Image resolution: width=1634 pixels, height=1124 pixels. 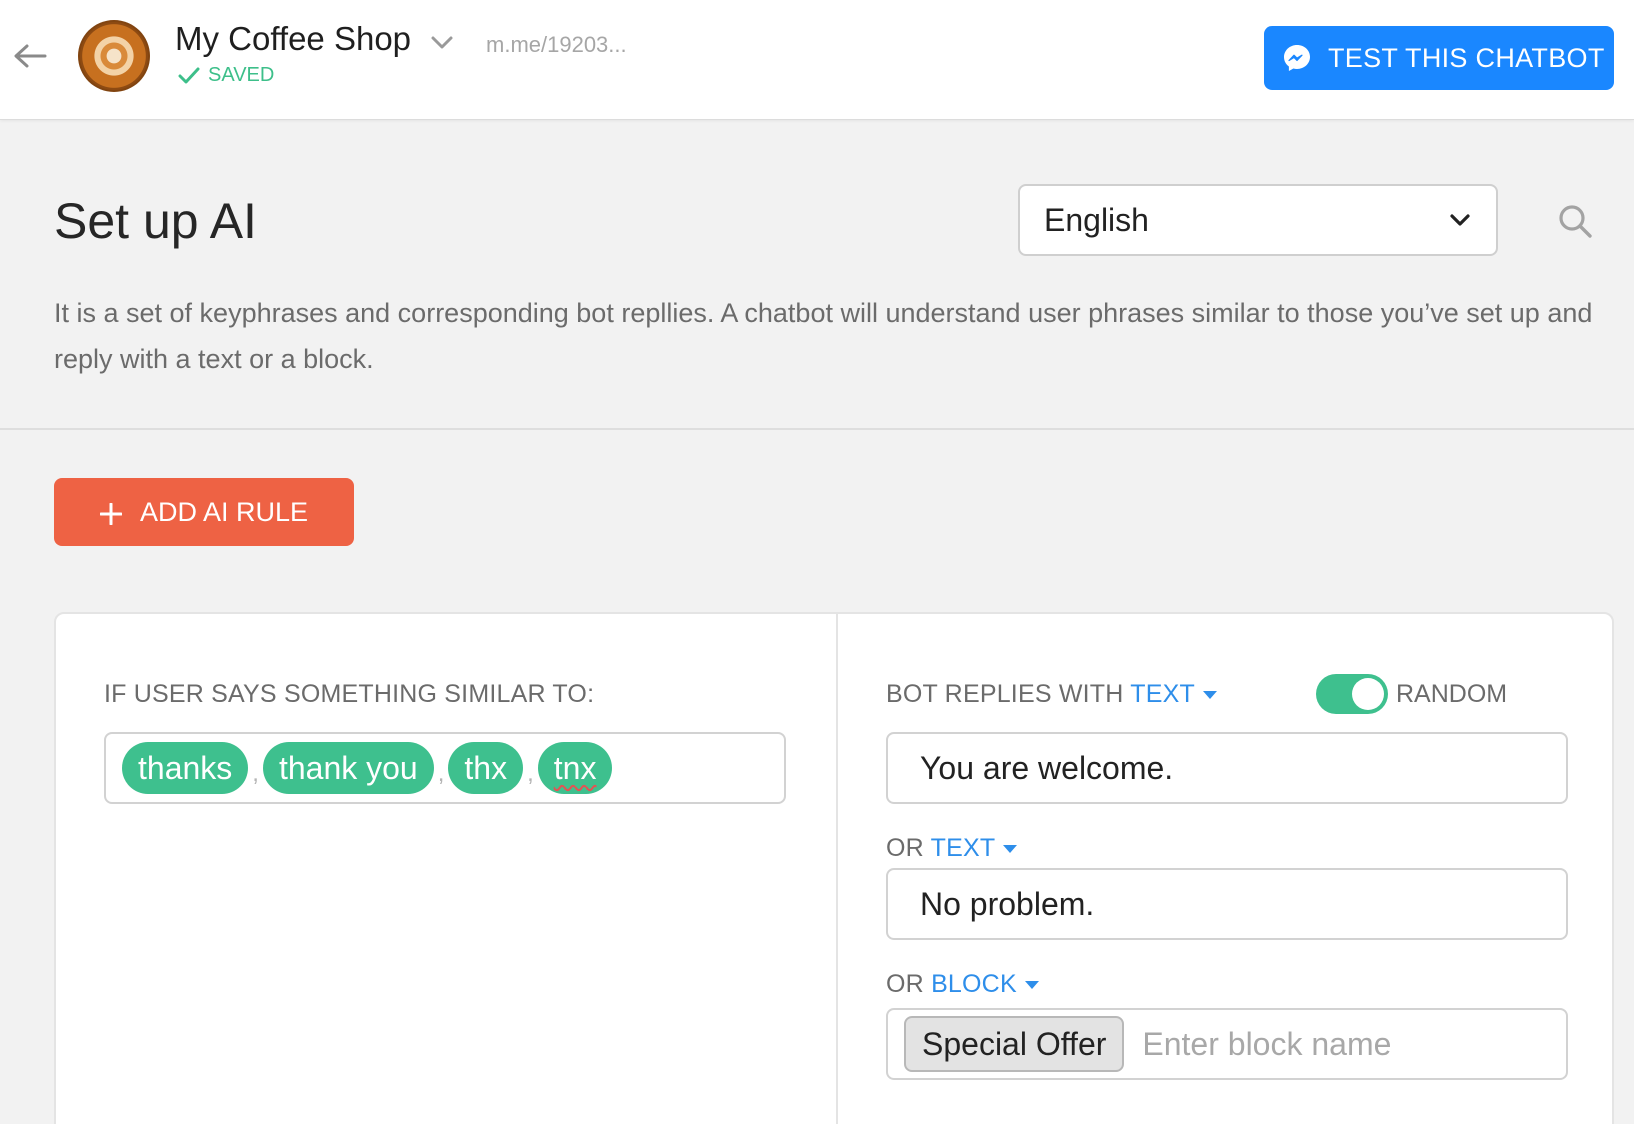 I want to click on messenger-icon, so click(x=1297, y=58).